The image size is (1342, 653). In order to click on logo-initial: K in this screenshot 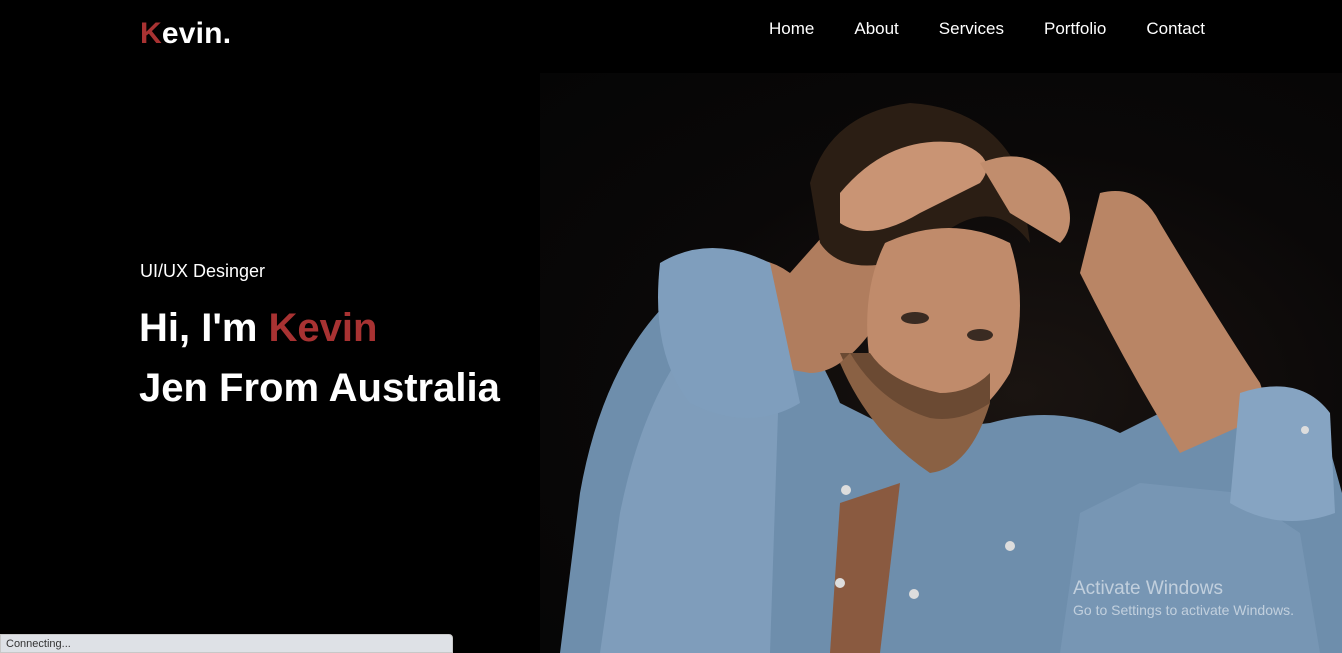, I will do `click(151, 33)`.